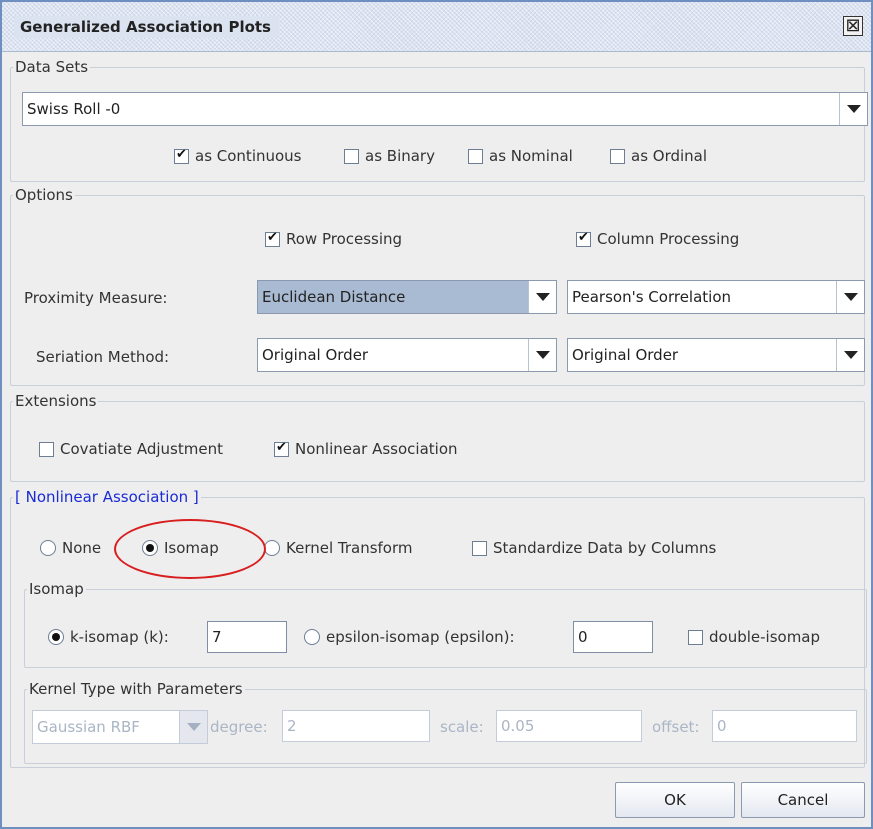 The width and height of the screenshot is (873, 829). I want to click on column-processing-label: Column Processing, so click(668, 239).